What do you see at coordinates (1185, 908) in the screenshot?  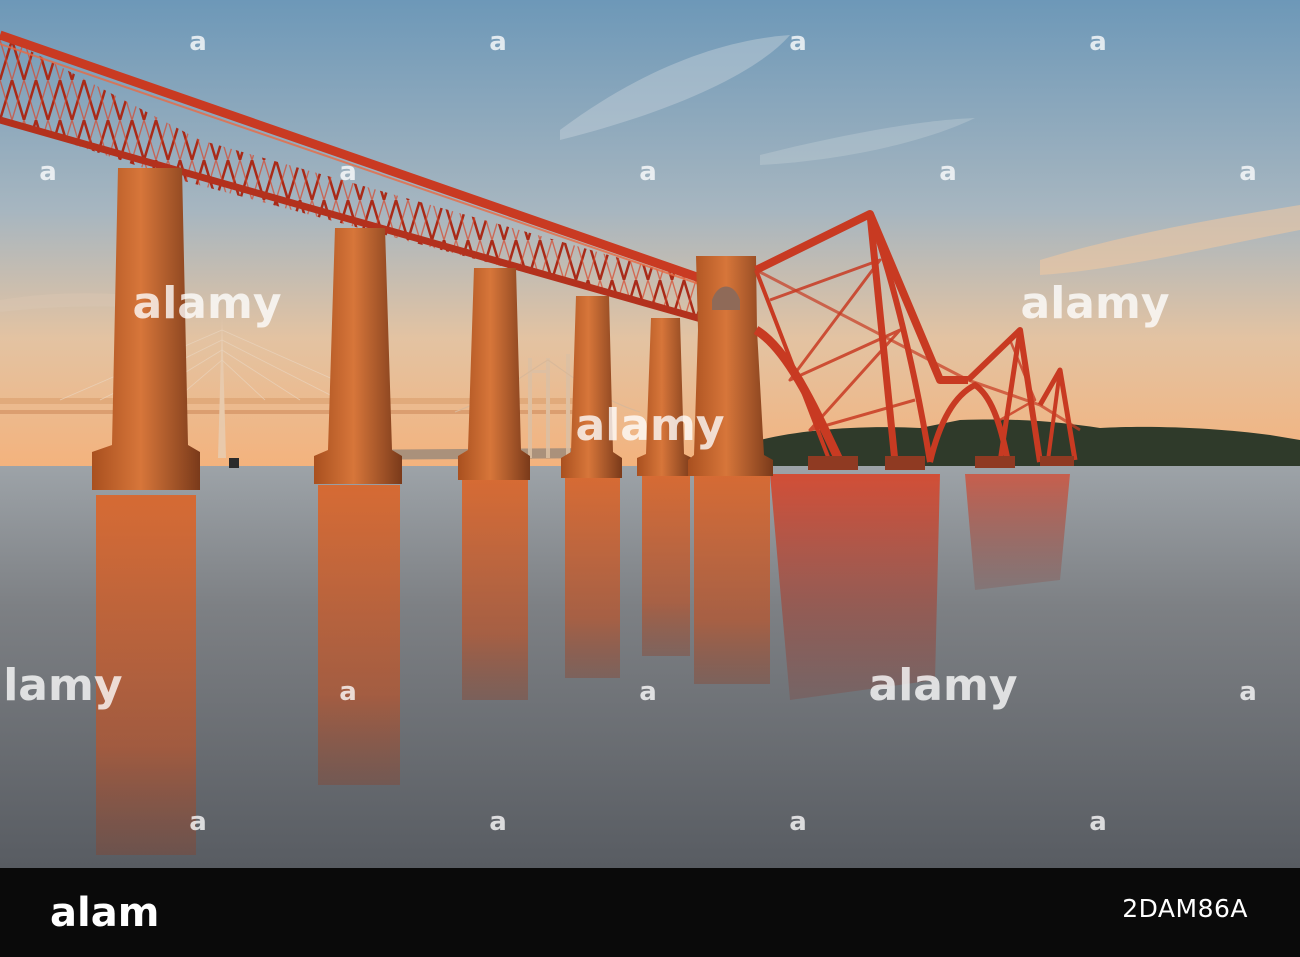 I see `image-id: 2DAM86A` at bounding box center [1185, 908].